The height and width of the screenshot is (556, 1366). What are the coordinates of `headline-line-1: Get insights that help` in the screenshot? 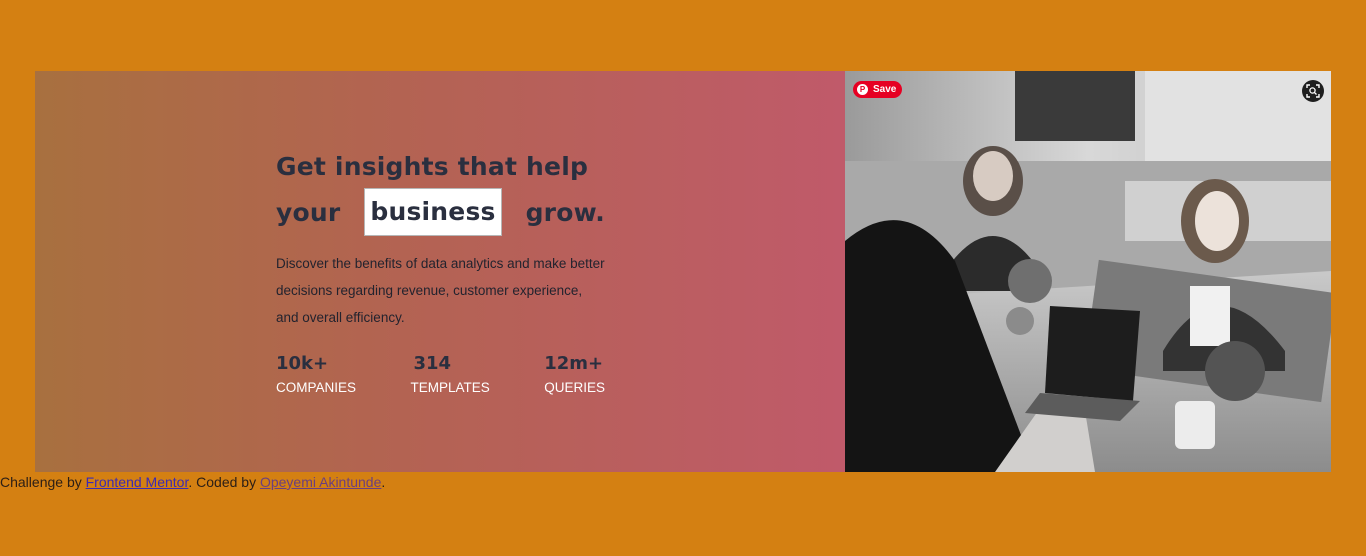 It's located at (440, 166).